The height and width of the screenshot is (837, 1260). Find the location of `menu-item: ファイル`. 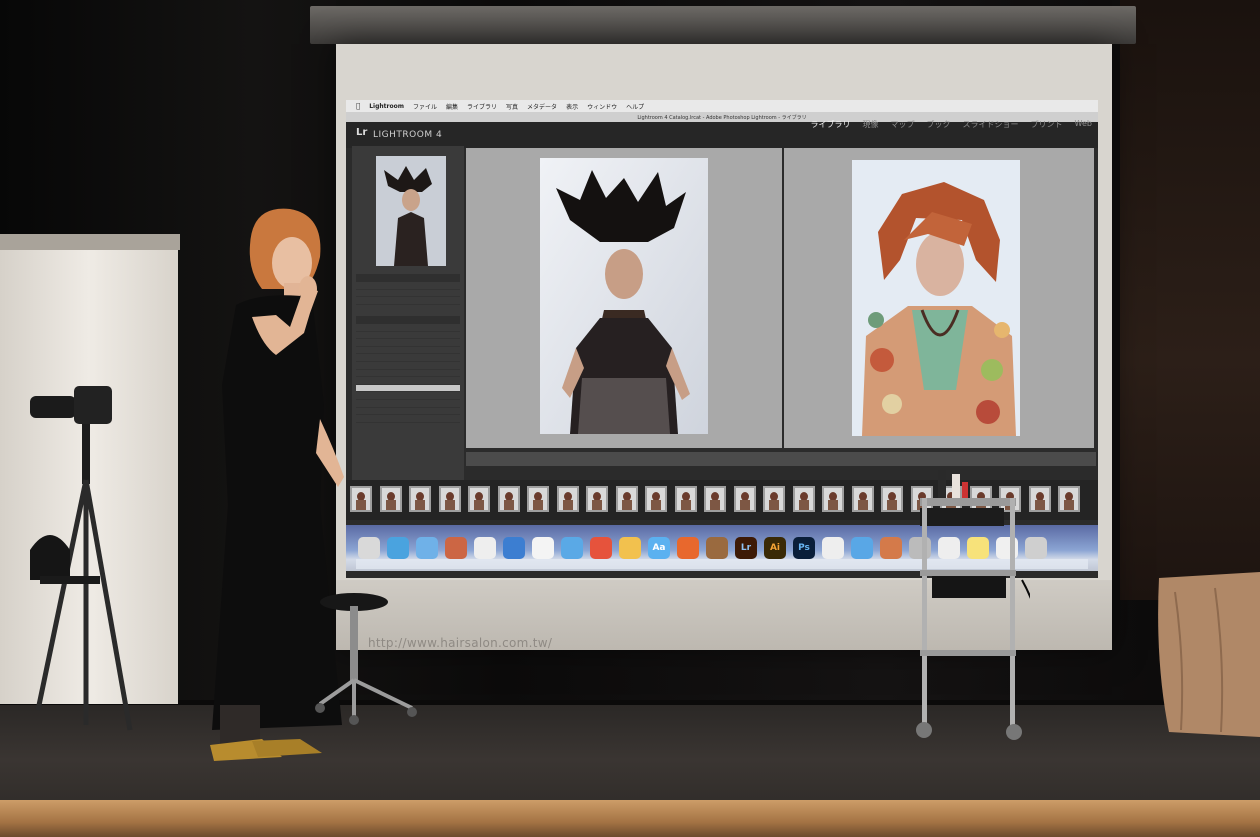

menu-item: ファイル is located at coordinates (425, 106).